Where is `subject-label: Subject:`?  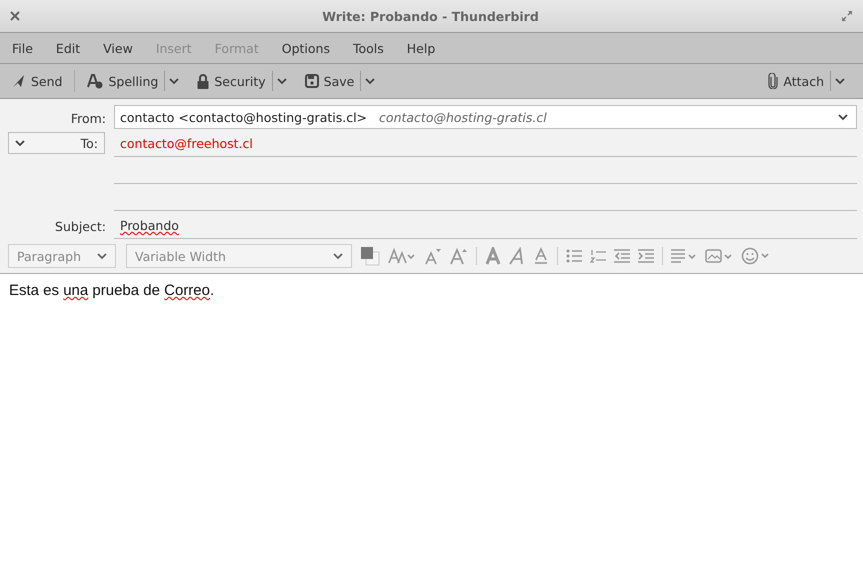
subject-label: Subject: is located at coordinates (80, 226).